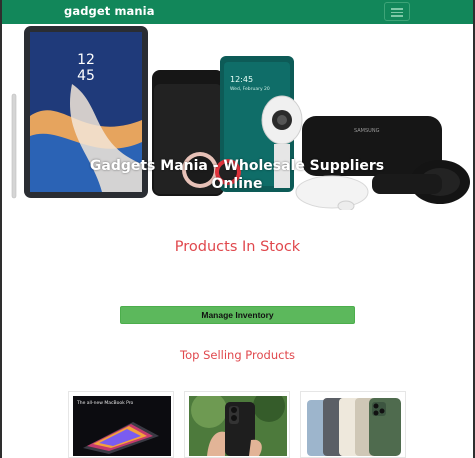 The width and height of the screenshot is (475, 458). I want to click on product-card-phone, so click(237, 424).